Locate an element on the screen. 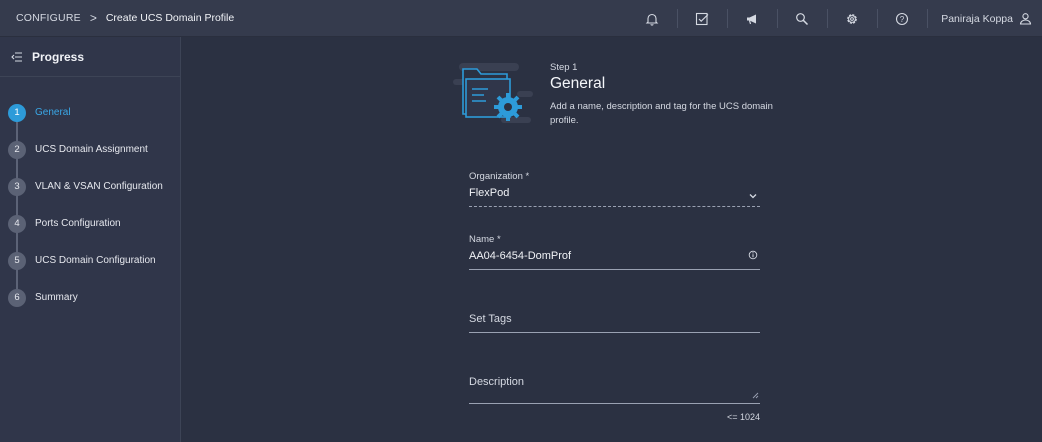 The height and width of the screenshot is (442, 1042). megaphone-icon is located at coordinates (752, 19).